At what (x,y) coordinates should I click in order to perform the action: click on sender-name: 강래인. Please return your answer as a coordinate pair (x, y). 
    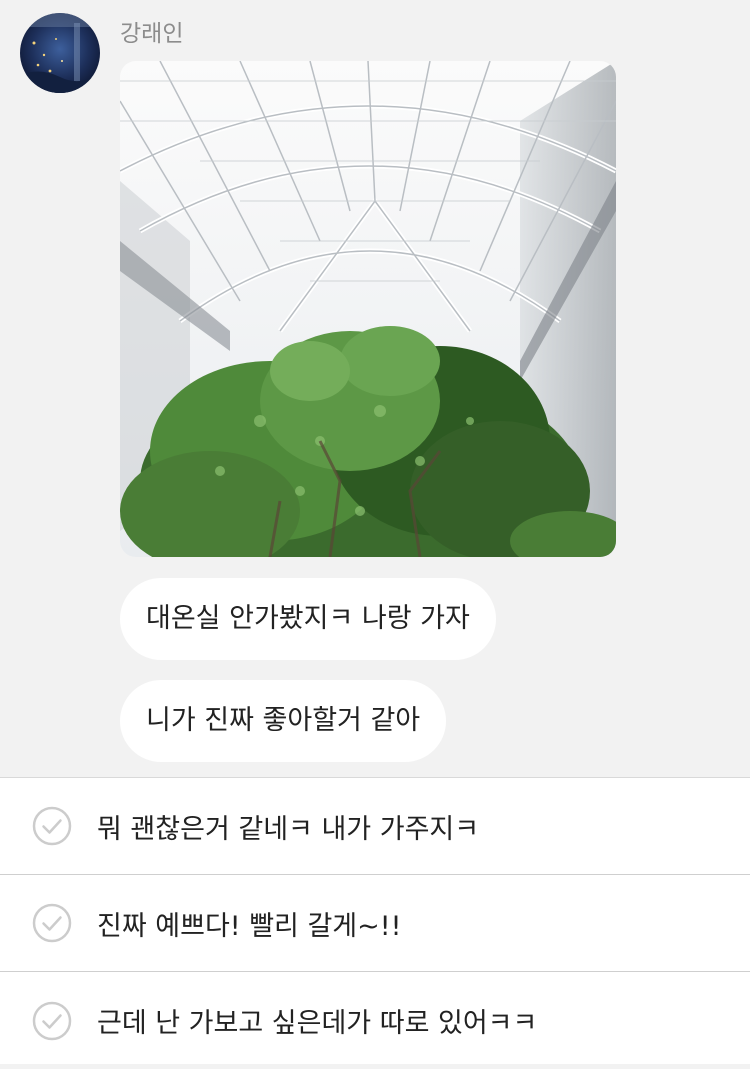
    Looking at the image, I should click on (152, 34).